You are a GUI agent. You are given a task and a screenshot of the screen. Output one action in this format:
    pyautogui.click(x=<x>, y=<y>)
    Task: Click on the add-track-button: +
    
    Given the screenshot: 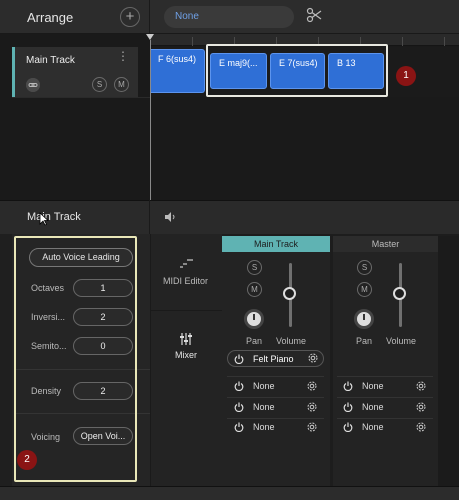 What is the action you would take?
    pyautogui.click(x=130, y=17)
    